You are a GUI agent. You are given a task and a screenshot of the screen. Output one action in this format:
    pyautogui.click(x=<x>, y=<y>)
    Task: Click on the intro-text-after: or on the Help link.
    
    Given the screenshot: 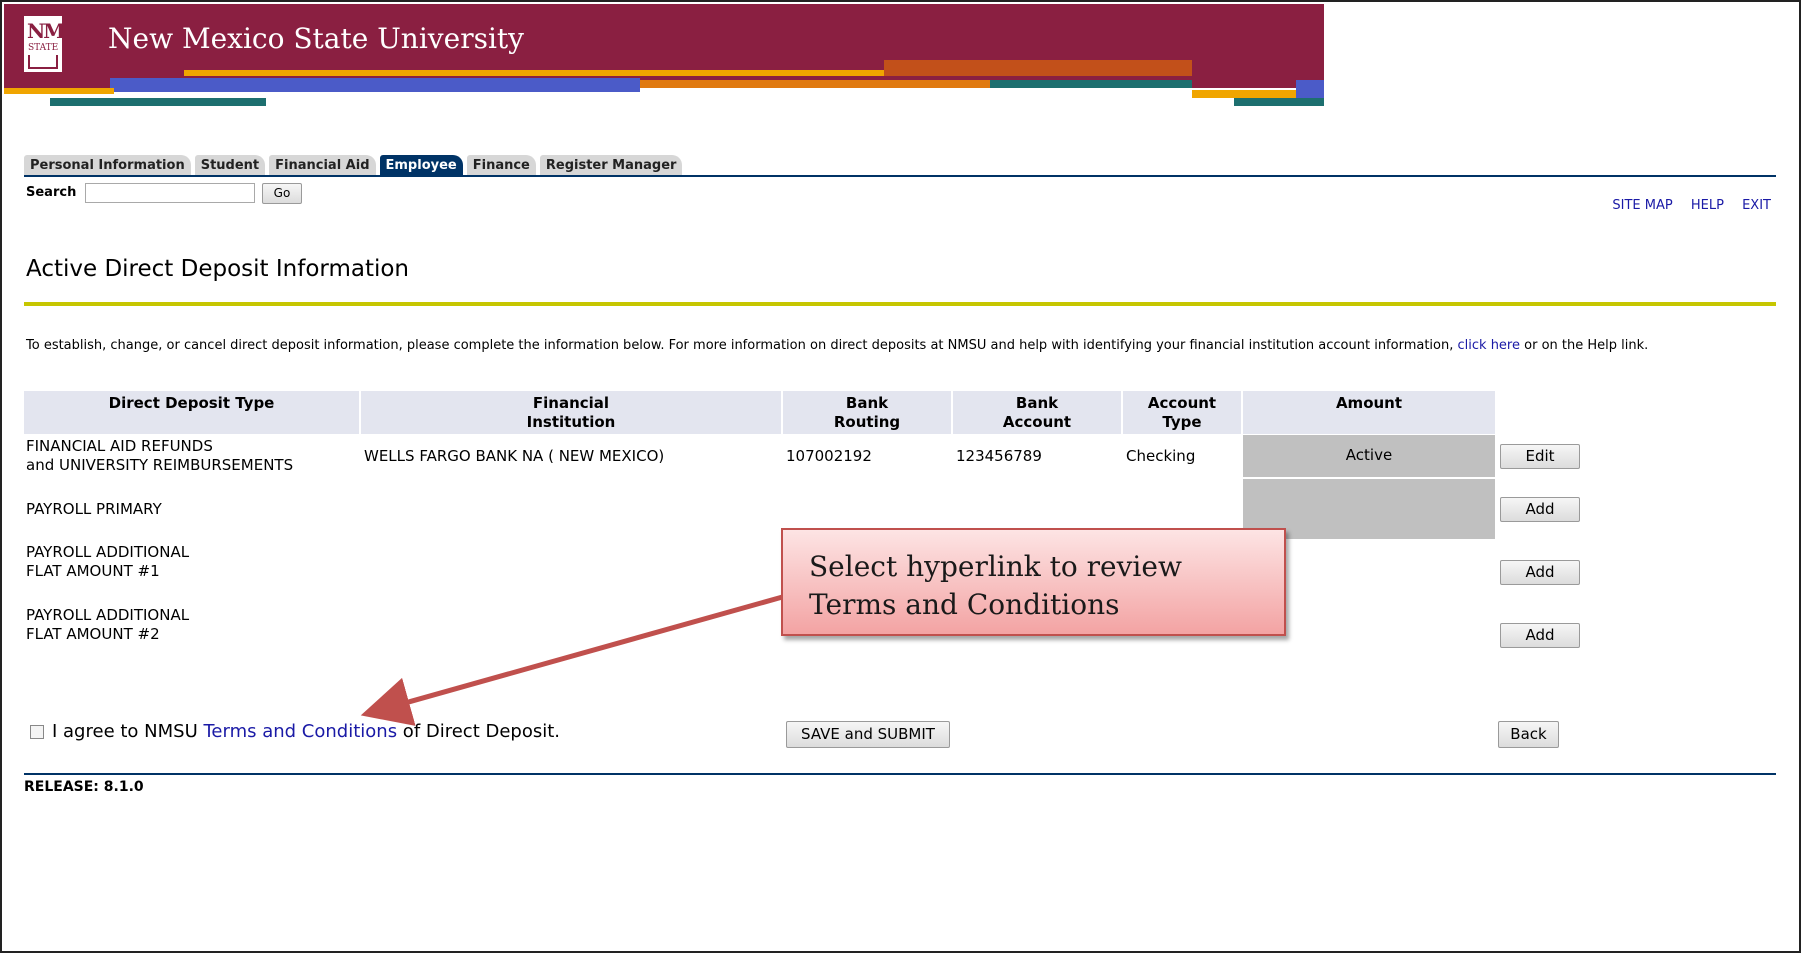 What is the action you would take?
    pyautogui.click(x=1584, y=345)
    